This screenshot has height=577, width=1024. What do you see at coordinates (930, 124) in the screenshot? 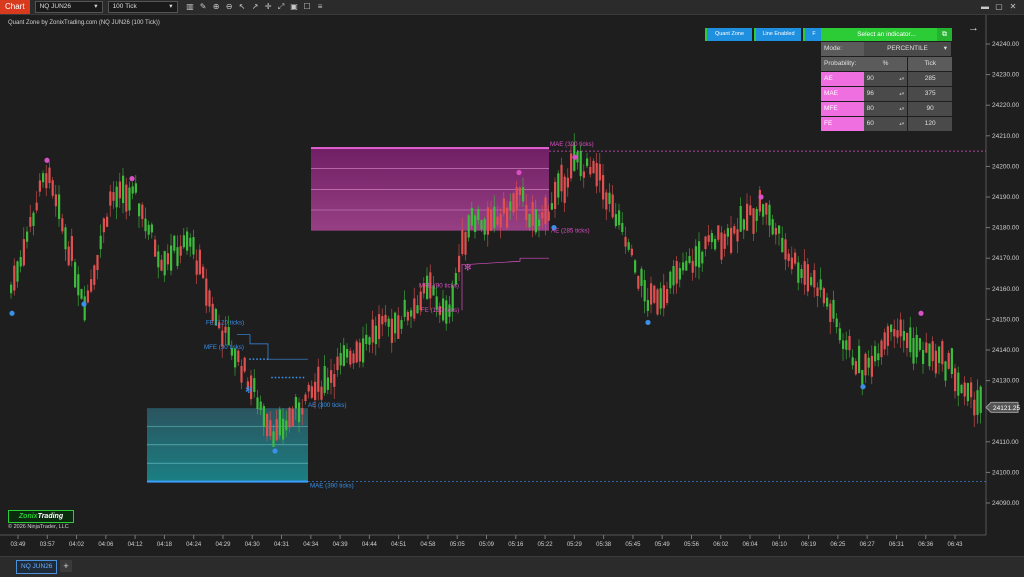
I see `tick-value: 120` at bounding box center [930, 124].